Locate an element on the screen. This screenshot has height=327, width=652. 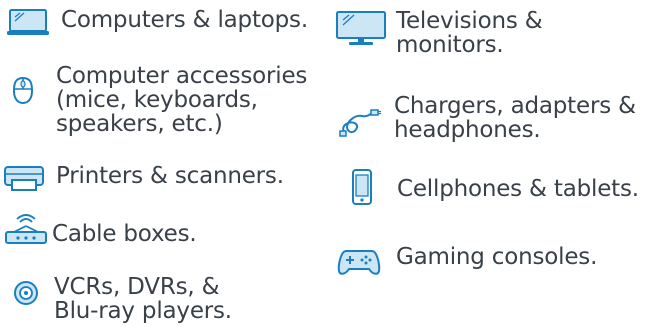
item-label-line: headphones. is located at coordinates (467, 130).